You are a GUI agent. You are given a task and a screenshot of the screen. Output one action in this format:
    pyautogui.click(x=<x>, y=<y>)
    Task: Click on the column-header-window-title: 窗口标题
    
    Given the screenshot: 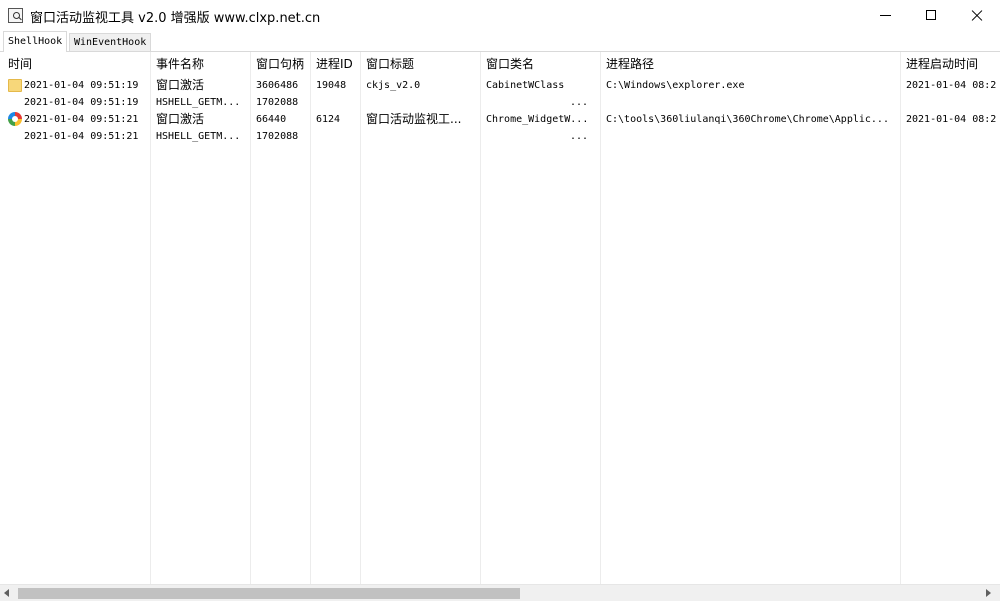 What is the action you would take?
    pyautogui.click(x=420, y=64)
    